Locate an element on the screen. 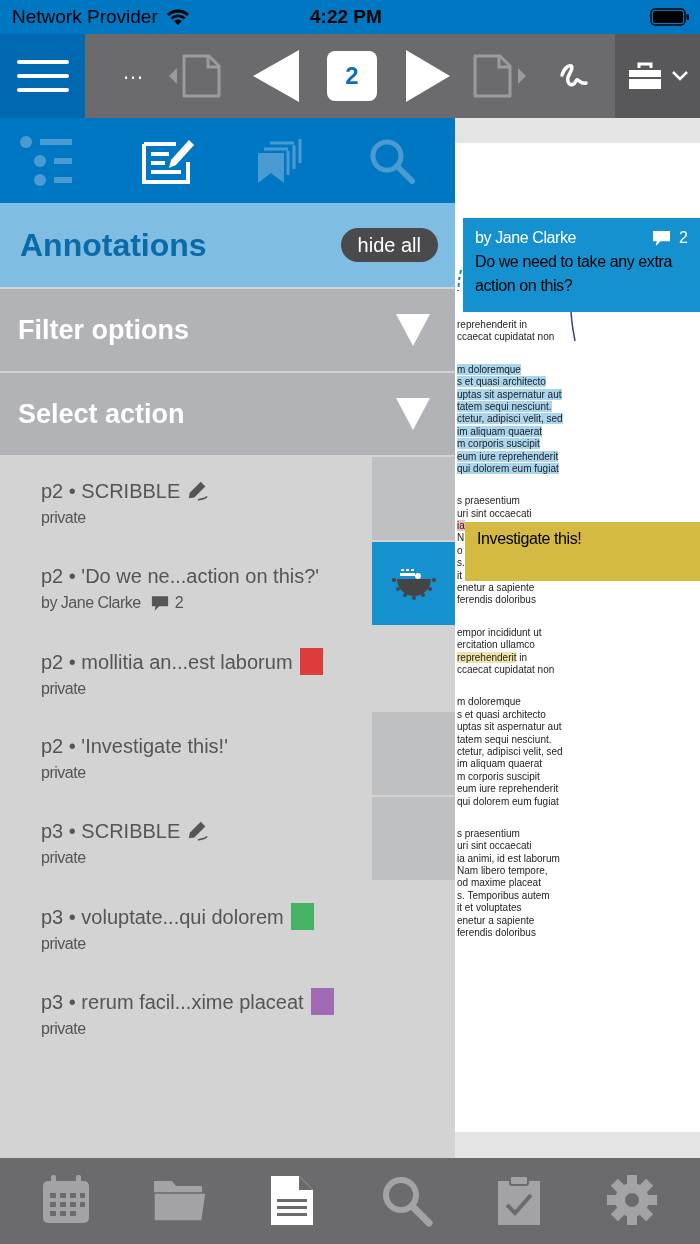 The width and height of the screenshot is (700, 1244). wifi-icon is located at coordinates (177, 17).